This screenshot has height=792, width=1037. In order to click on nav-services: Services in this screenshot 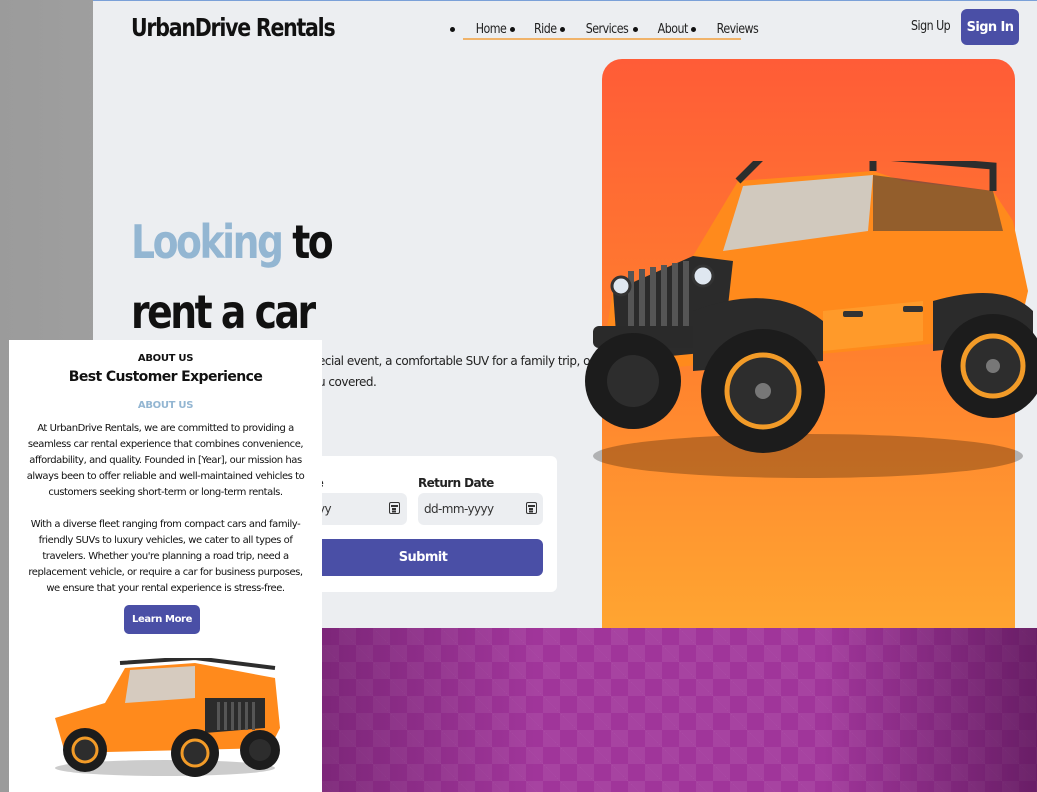, I will do `click(606, 29)`.